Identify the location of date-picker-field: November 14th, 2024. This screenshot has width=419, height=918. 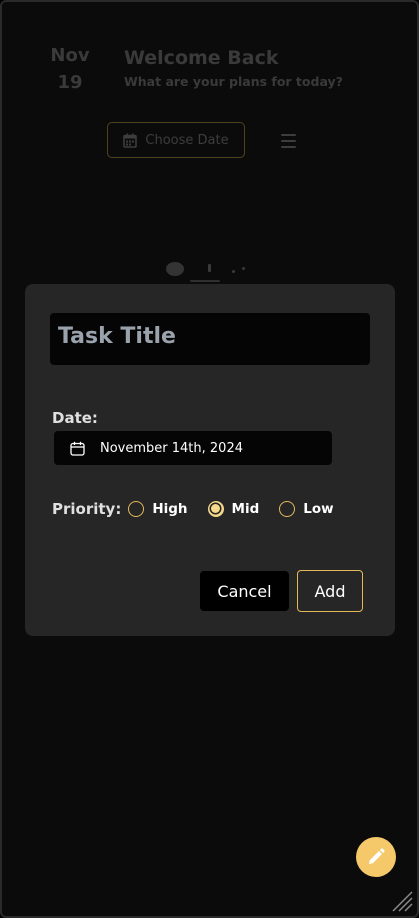
(193, 448).